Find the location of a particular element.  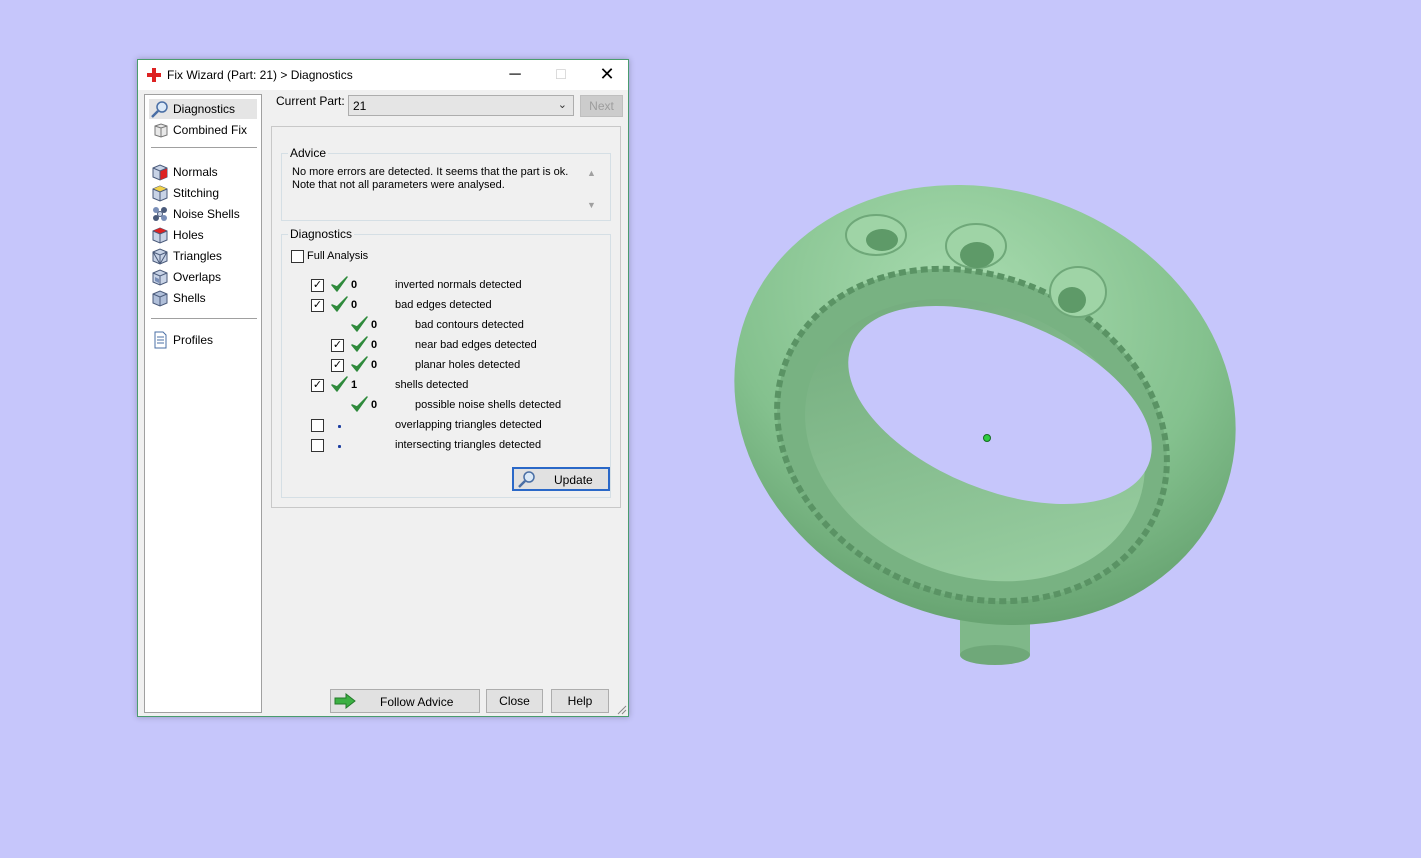

sidebar-item-label: Profiles is located at coordinates (193, 340).